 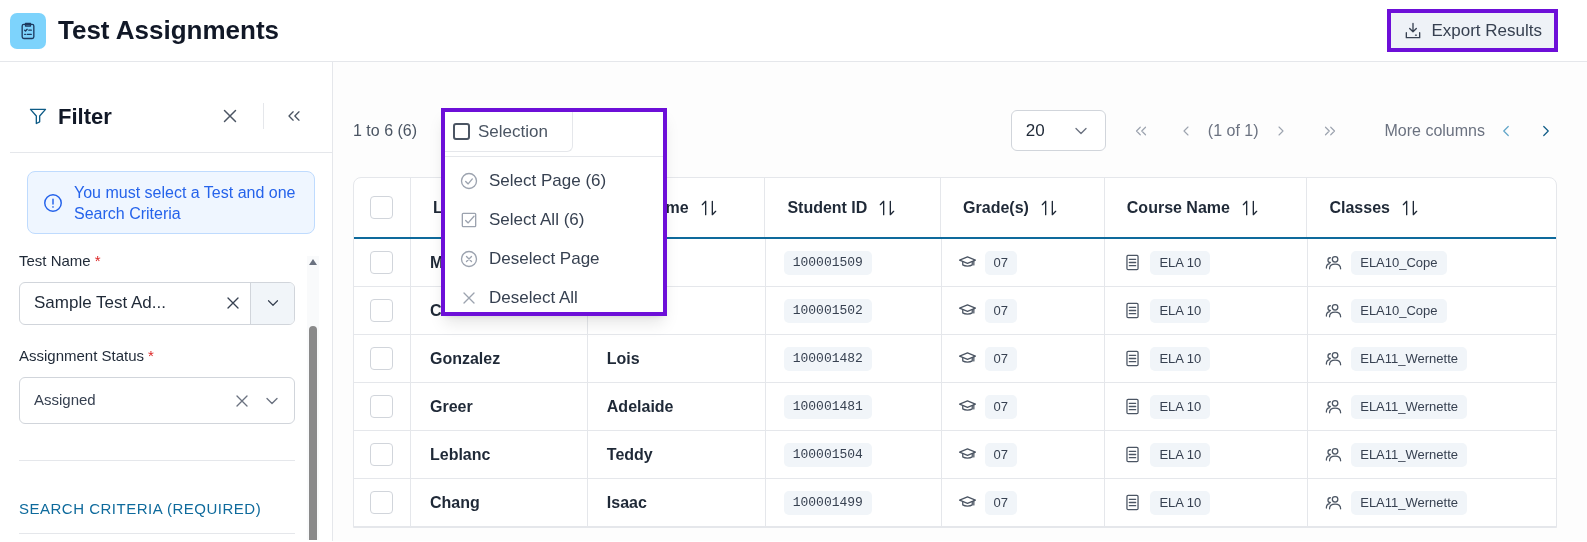 What do you see at coordinates (1434, 130) in the screenshot?
I see `more-columns-label: More columns` at bounding box center [1434, 130].